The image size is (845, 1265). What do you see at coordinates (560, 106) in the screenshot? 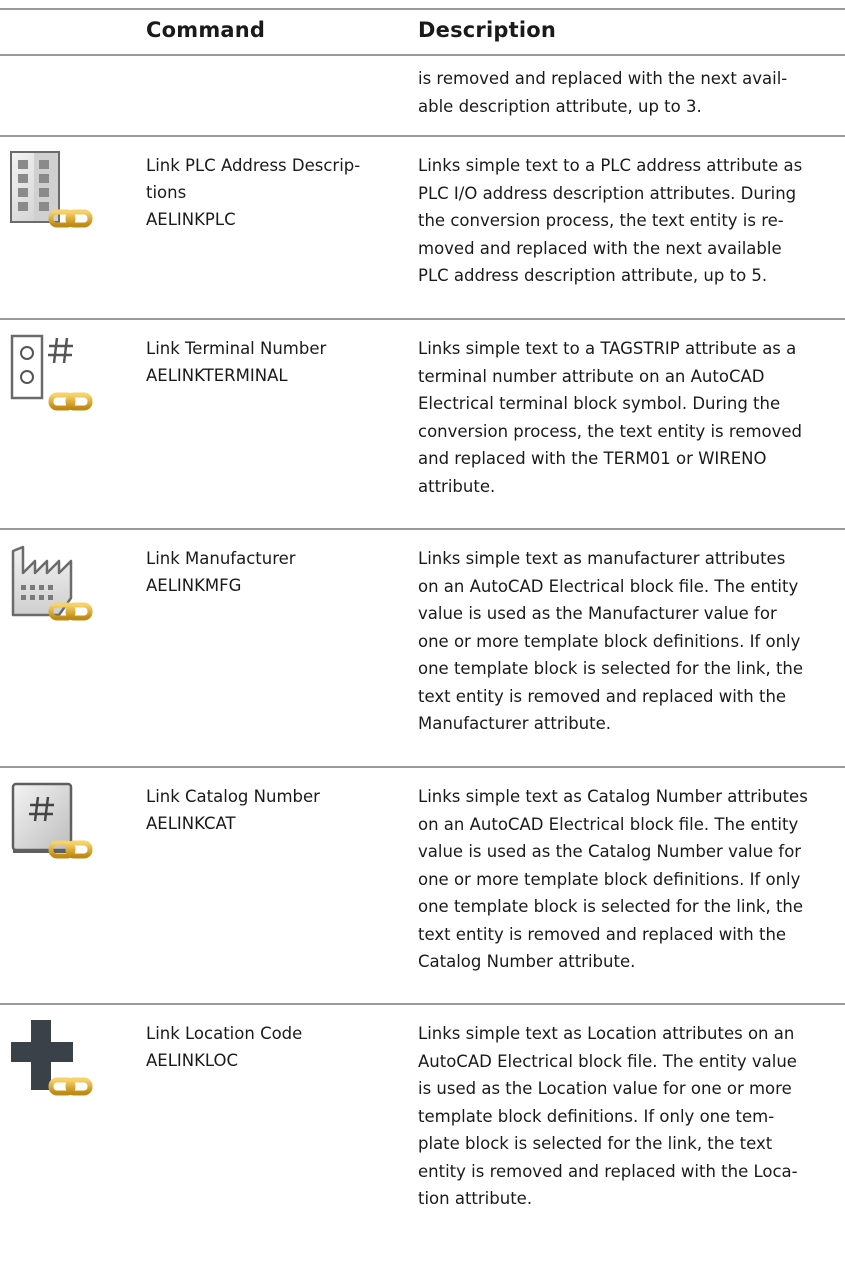
I see `continued-description-line: able description attribute, up to 3.` at bounding box center [560, 106].